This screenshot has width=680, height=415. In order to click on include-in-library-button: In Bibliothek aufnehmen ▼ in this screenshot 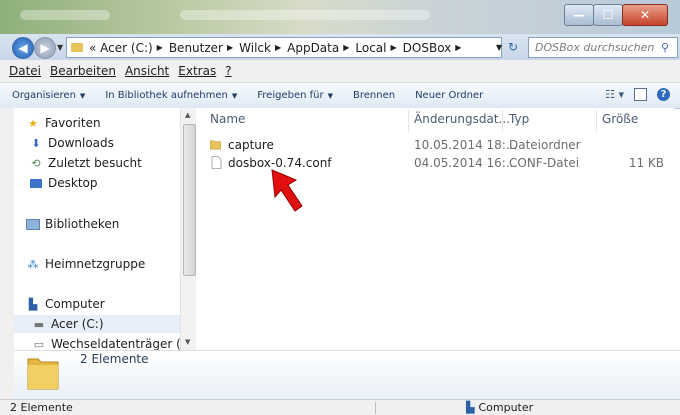, I will do `click(171, 95)`.